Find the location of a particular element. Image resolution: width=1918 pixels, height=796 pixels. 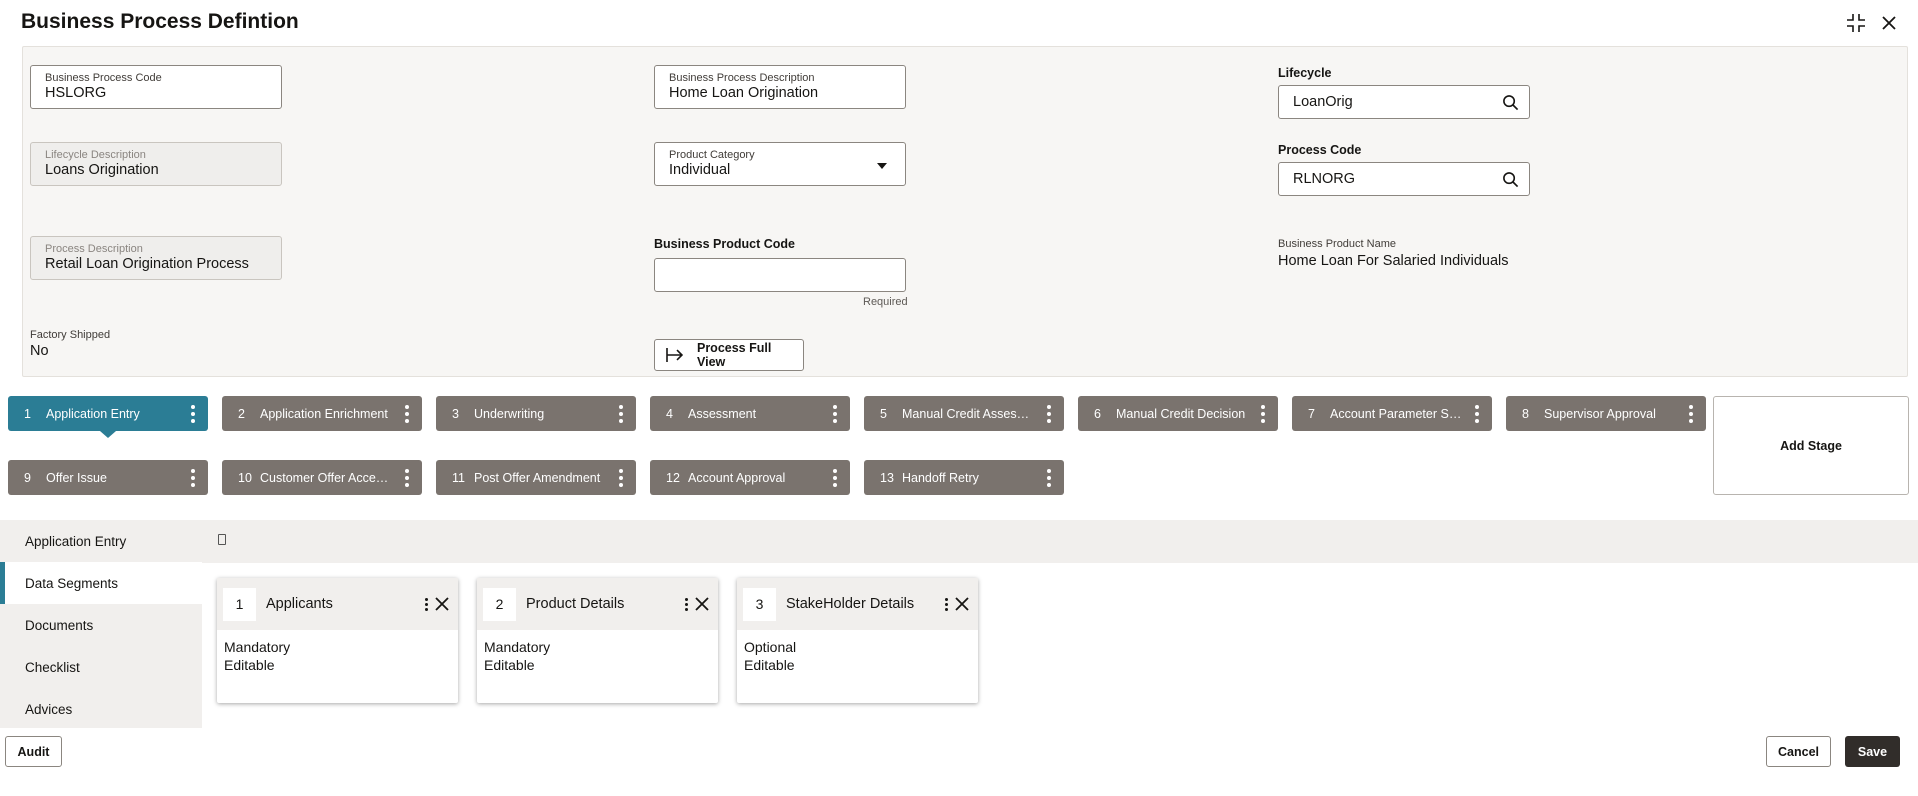

stage-number: 11 is located at coordinates (458, 477).